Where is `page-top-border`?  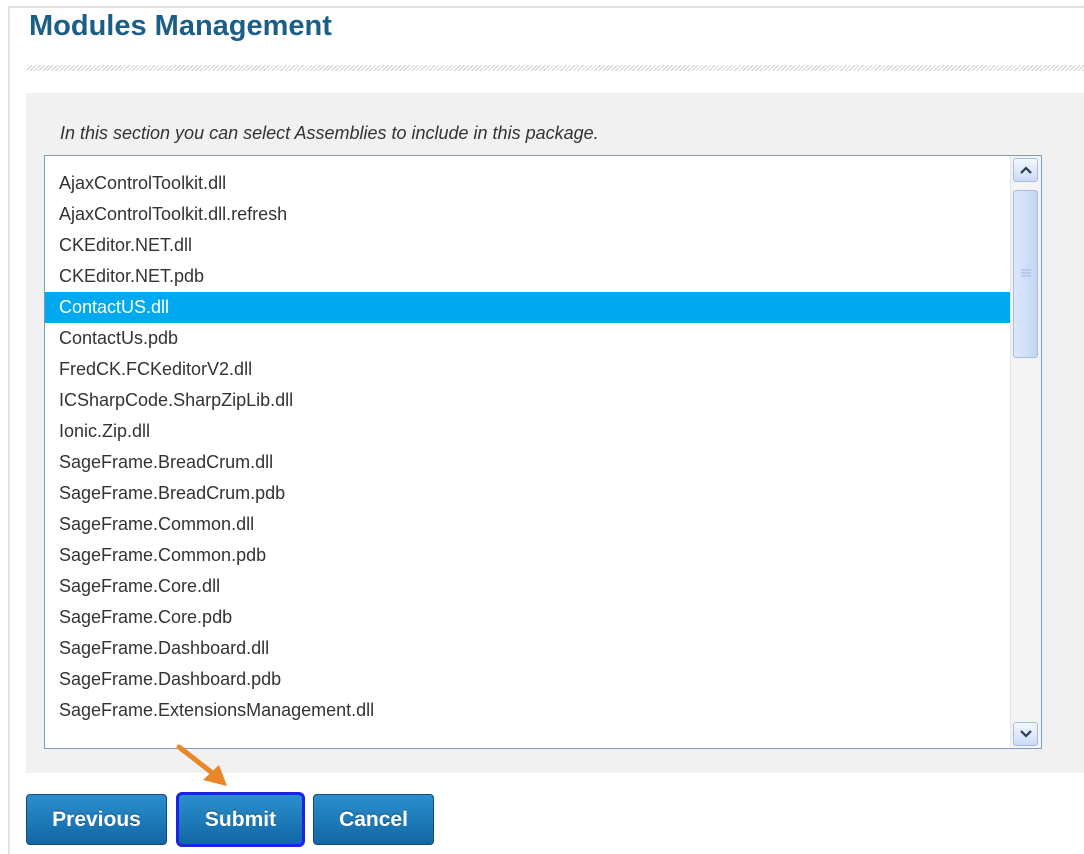 page-top-border is located at coordinates (546, 7).